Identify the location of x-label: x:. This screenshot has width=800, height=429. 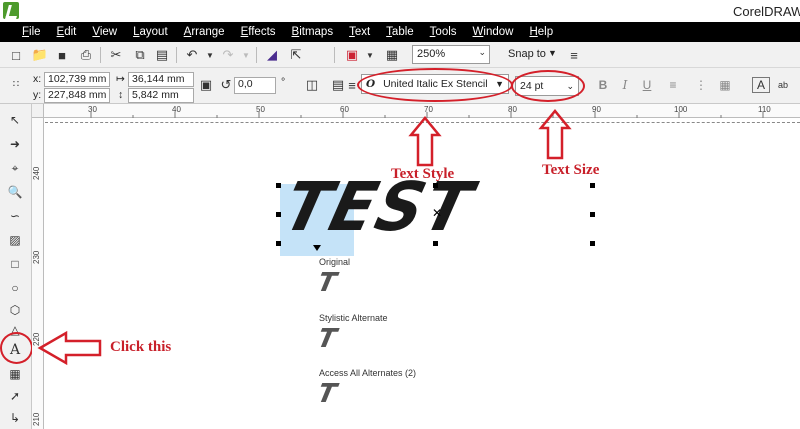
(37, 79).